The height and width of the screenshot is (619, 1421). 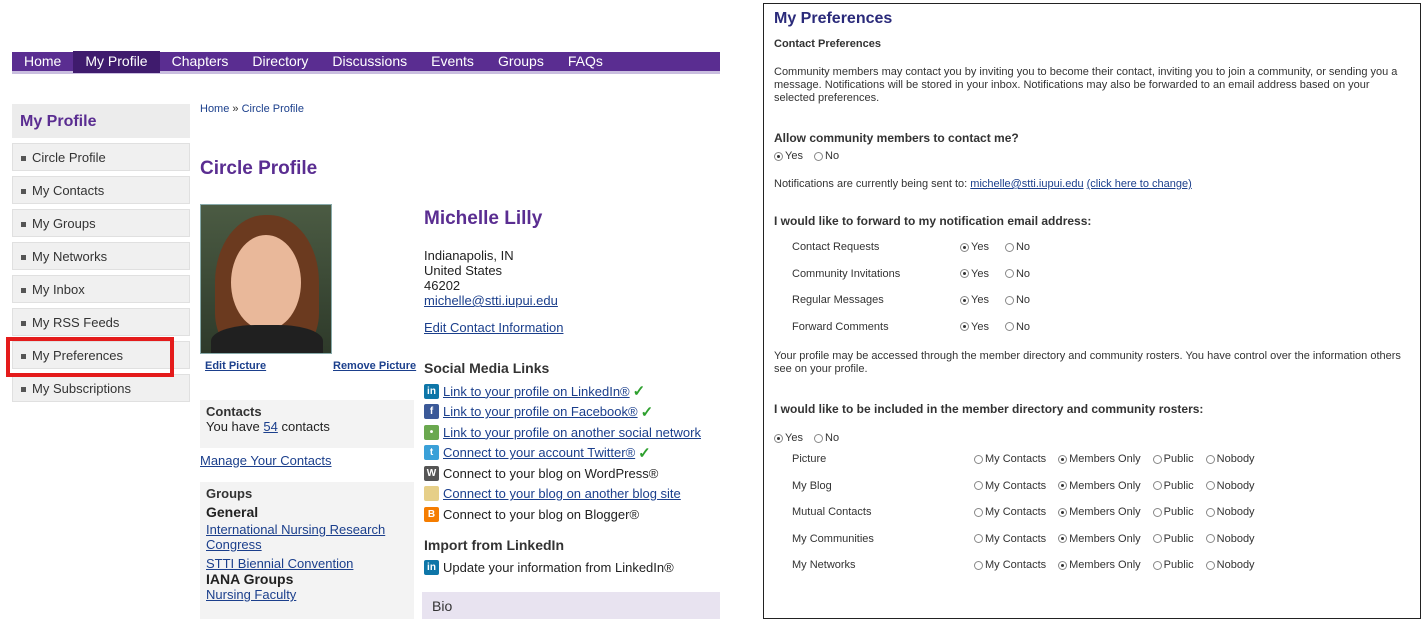 I want to click on social-row-twitter: t Connect to your account Twitter® ✓, so click(x=562, y=453).